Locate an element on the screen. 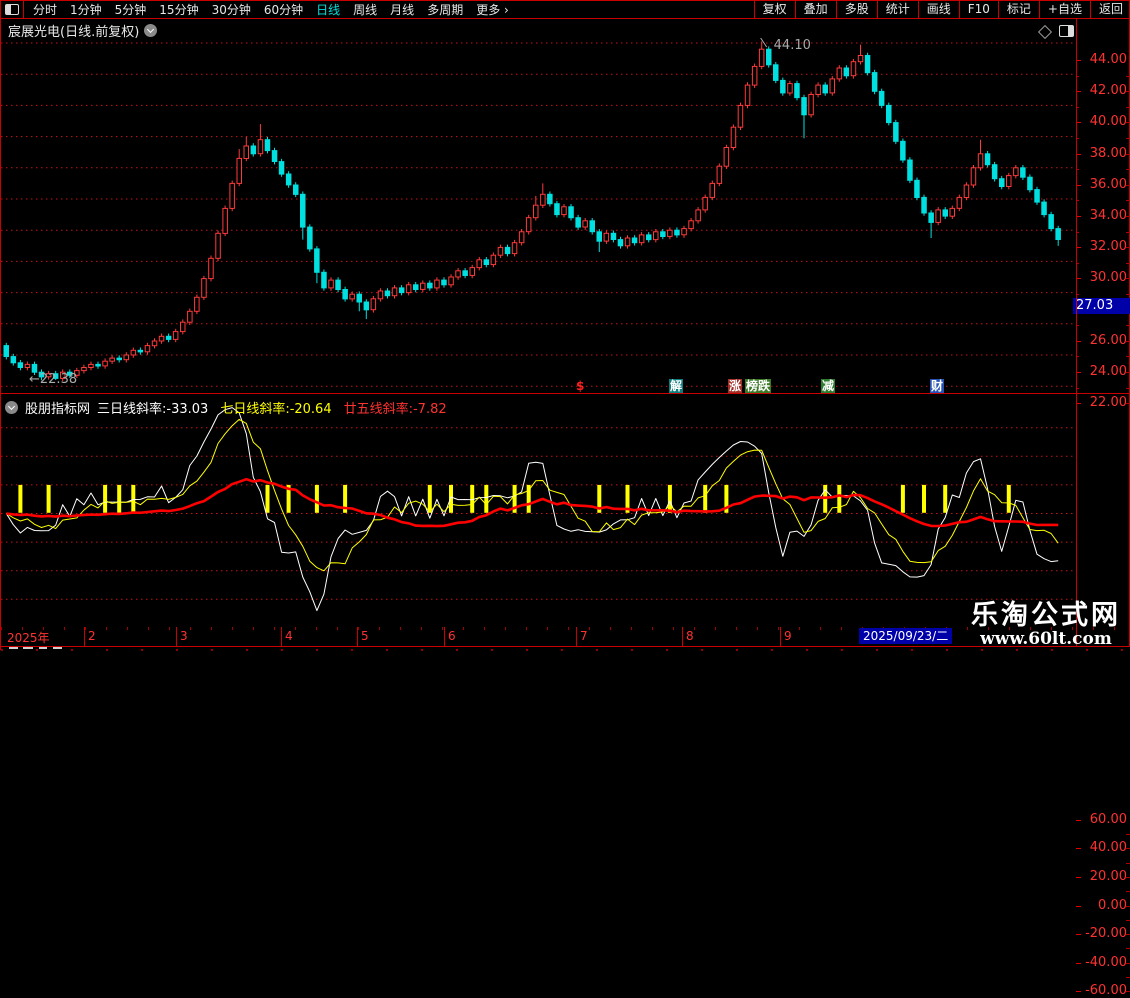 The height and width of the screenshot is (998, 1130). indicator-readings: 三日线斜率:-33.03 七日线斜率:-20.64 廿五线斜率:-7.82 is located at coordinates (278, 407).